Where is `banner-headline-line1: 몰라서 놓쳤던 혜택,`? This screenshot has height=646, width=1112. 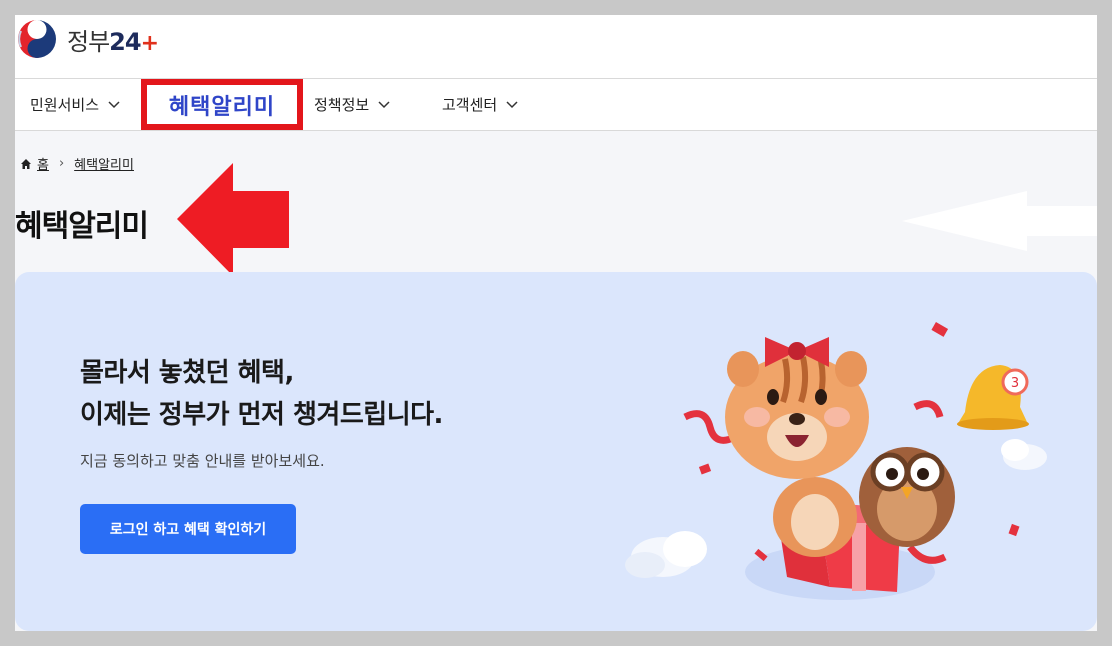
banner-headline-line1: 몰라서 놓쳤던 혜택, is located at coordinates (187, 373).